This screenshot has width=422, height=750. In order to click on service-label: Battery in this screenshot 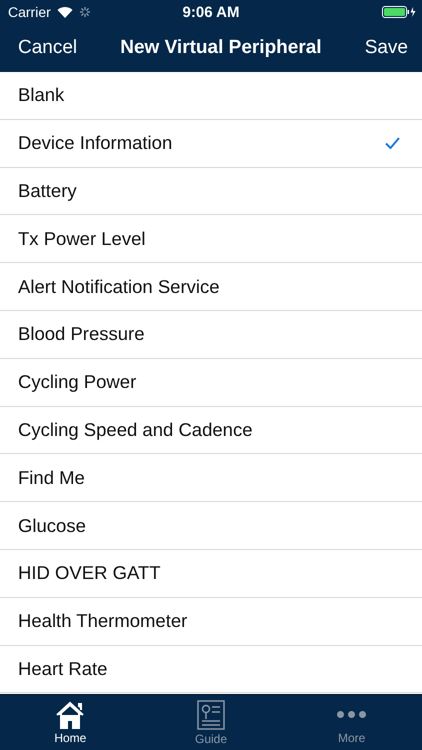, I will do `click(48, 191)`.